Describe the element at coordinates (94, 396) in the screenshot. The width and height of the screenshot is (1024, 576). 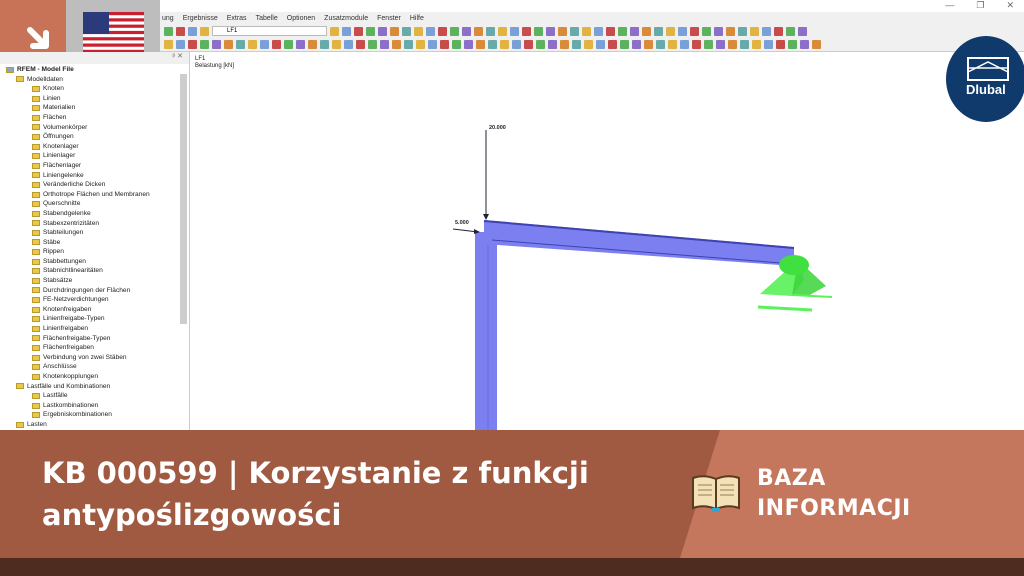
I see `tree-item: Lastfälle` at that location.